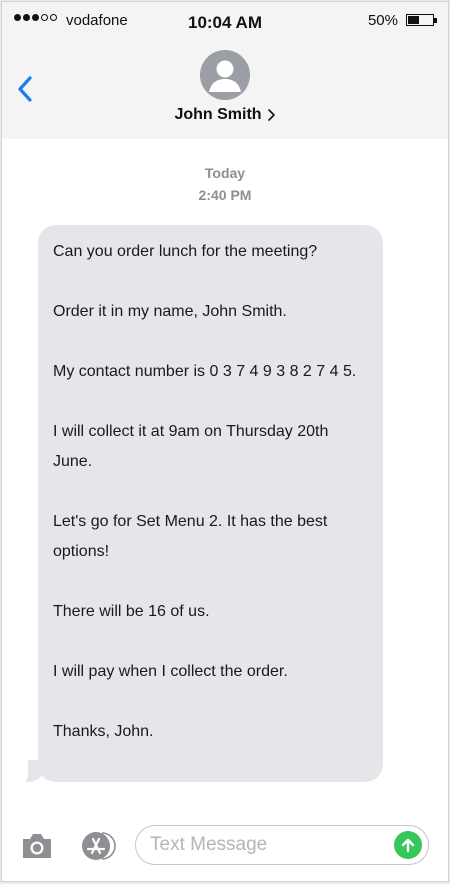 Image resolution: width=450 pixels, height=884 pixels. Describe the element at coordinates (225, 195) in the screenshot. I see `timestamp-time: 2:40 PM` at that location.